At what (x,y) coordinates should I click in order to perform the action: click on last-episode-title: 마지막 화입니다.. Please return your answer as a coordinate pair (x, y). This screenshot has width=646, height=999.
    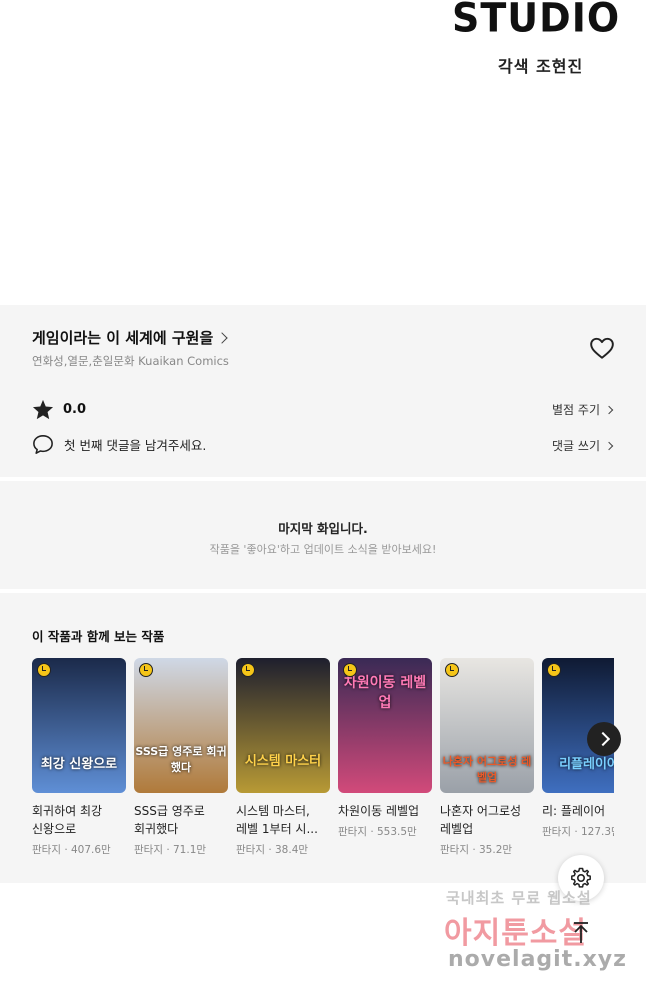
    Looking at the image, I should click on (323, 528).